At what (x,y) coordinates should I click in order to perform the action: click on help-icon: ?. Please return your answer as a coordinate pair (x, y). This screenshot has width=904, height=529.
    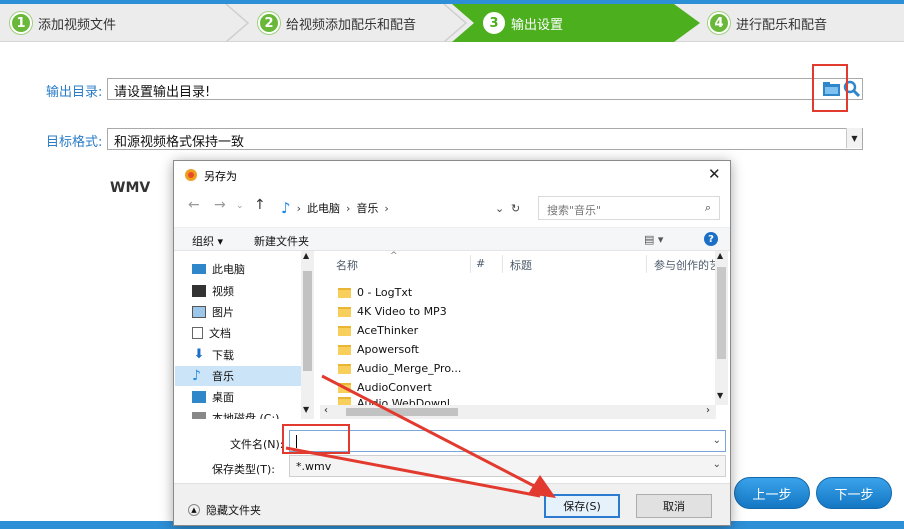
    Looking at the image, I should click on (711, 239).